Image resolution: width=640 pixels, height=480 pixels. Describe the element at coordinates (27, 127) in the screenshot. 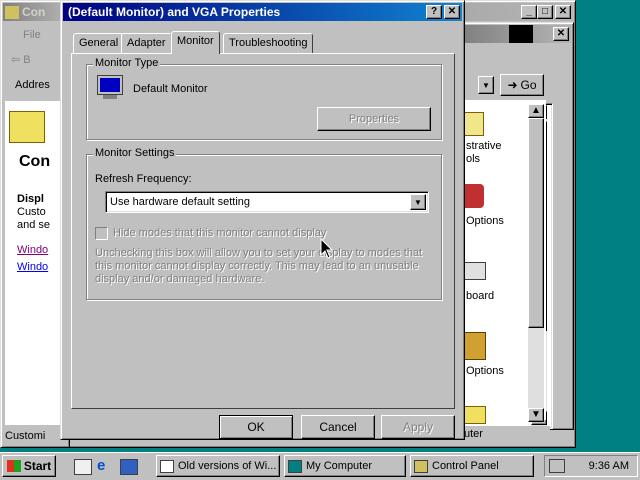

I see `control-panel-folder-icon` at that location.